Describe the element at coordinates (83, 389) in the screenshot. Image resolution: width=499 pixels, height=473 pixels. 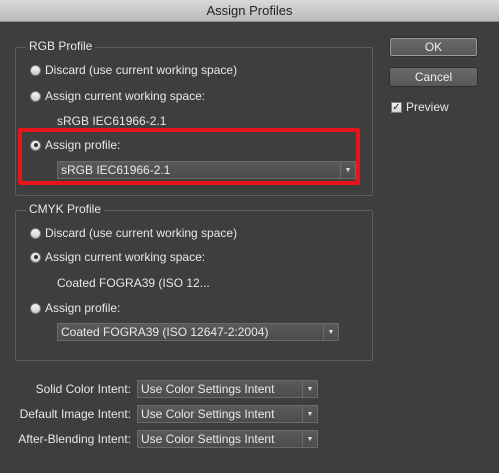
I see `solid-color-intent-label: Solid Color Intent:` at that location.